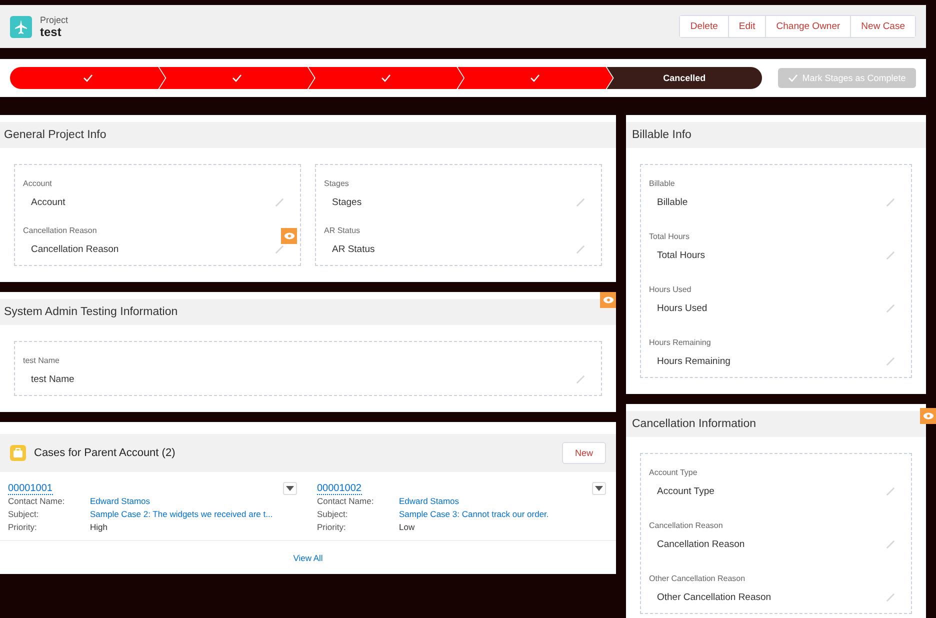  Describe the element at coordinates (51, 31) in the screenshot. I see `record-title: test` at that location.